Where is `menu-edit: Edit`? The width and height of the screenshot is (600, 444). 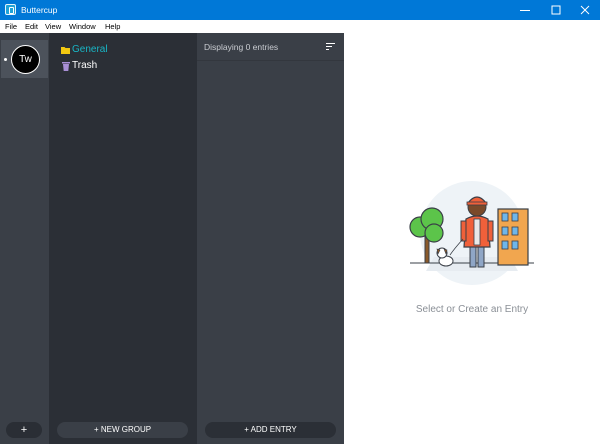
menu-edit: Edit is located at coordinates (31, 26).